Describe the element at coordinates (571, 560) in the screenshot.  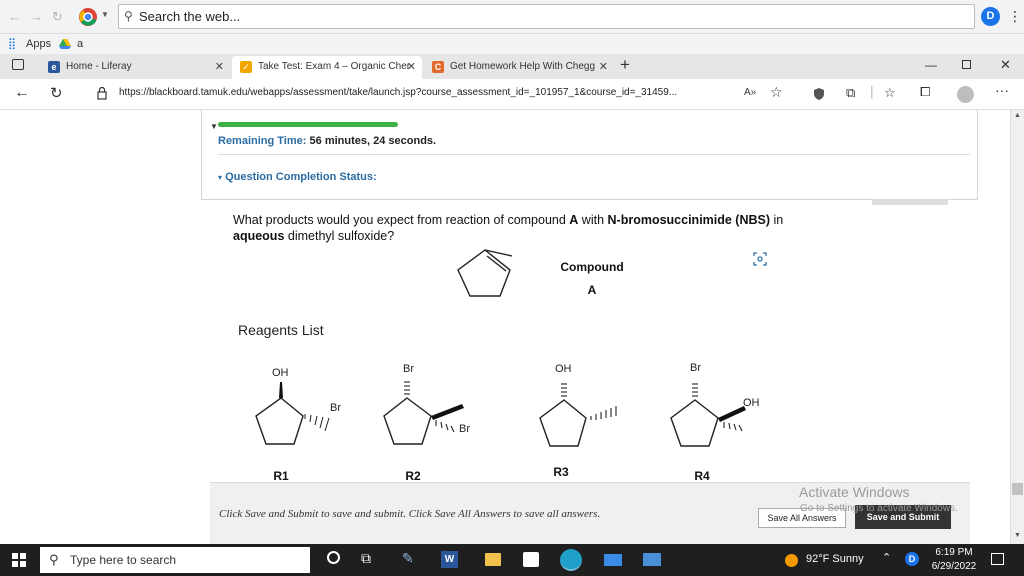
I see `edge-browser-icon` at that location.